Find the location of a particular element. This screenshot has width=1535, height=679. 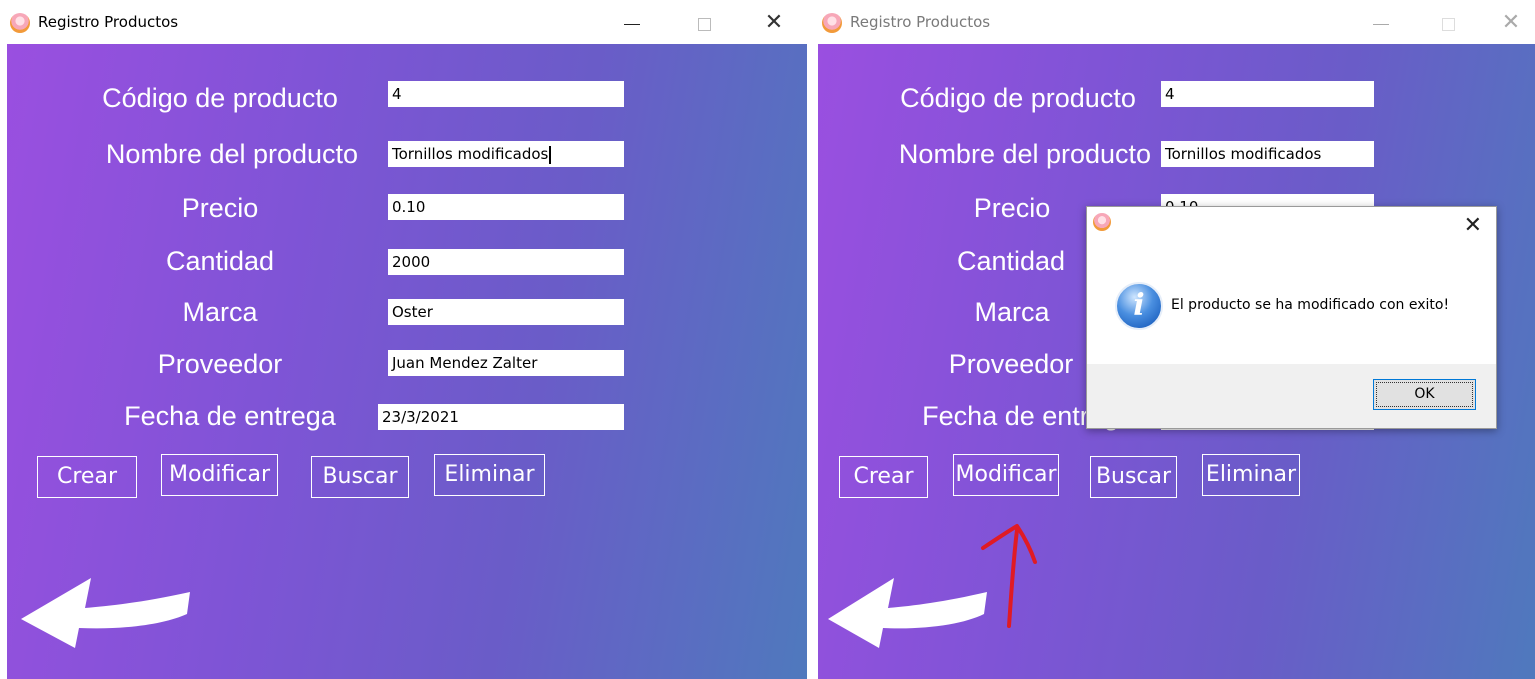

dialog-close-icon: ✕ is located at coordinates (1473, 225).